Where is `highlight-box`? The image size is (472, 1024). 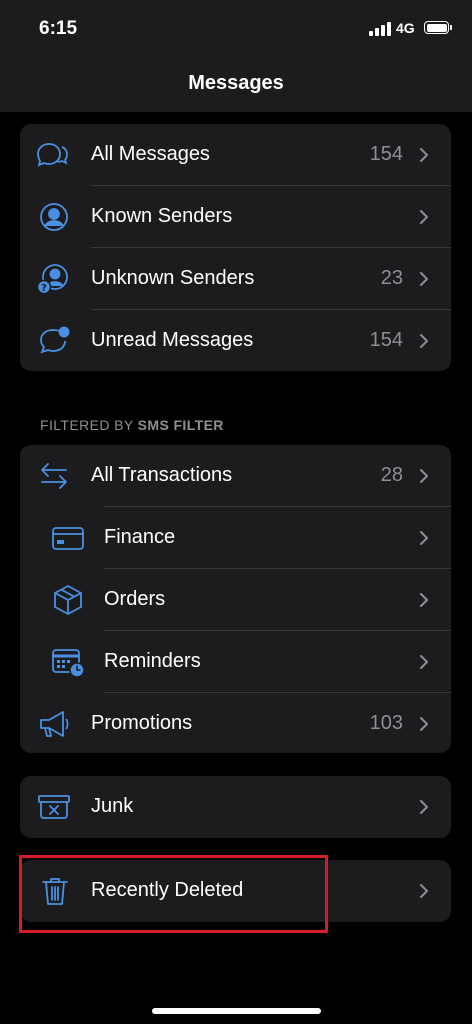 highlight-box is located at coordinates (173, 894).